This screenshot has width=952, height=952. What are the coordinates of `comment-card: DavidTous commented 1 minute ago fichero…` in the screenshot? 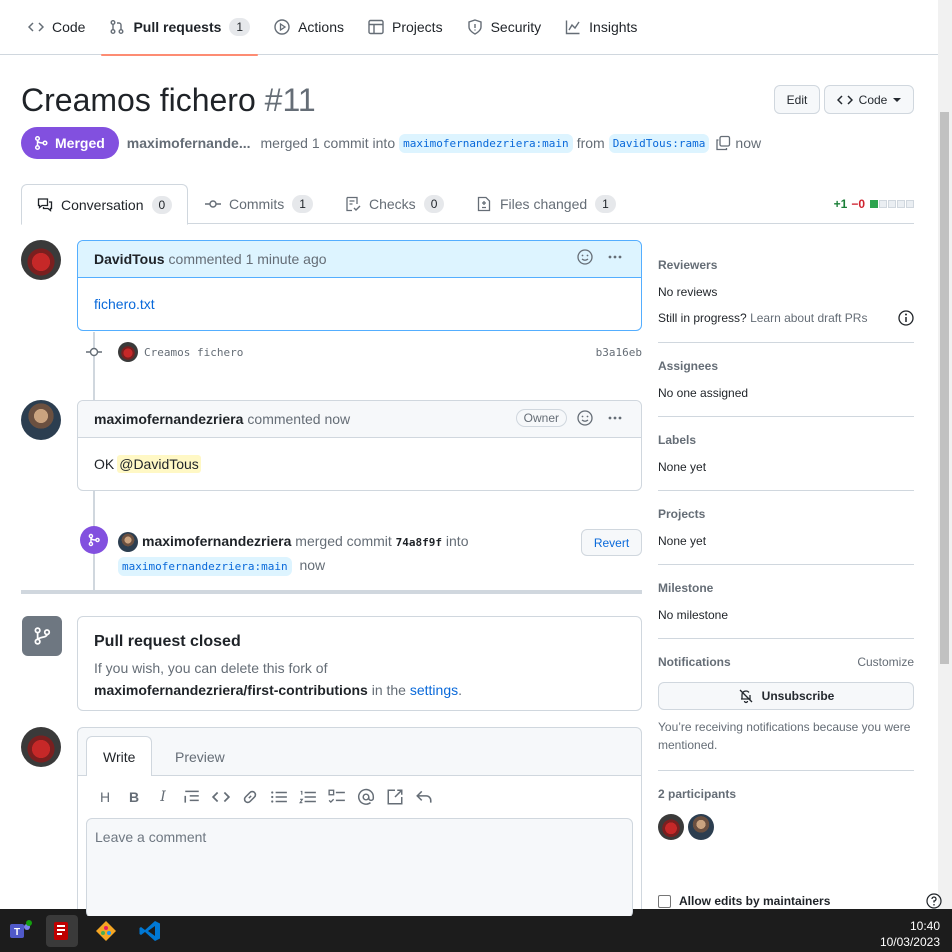 It's located at (359, 285).